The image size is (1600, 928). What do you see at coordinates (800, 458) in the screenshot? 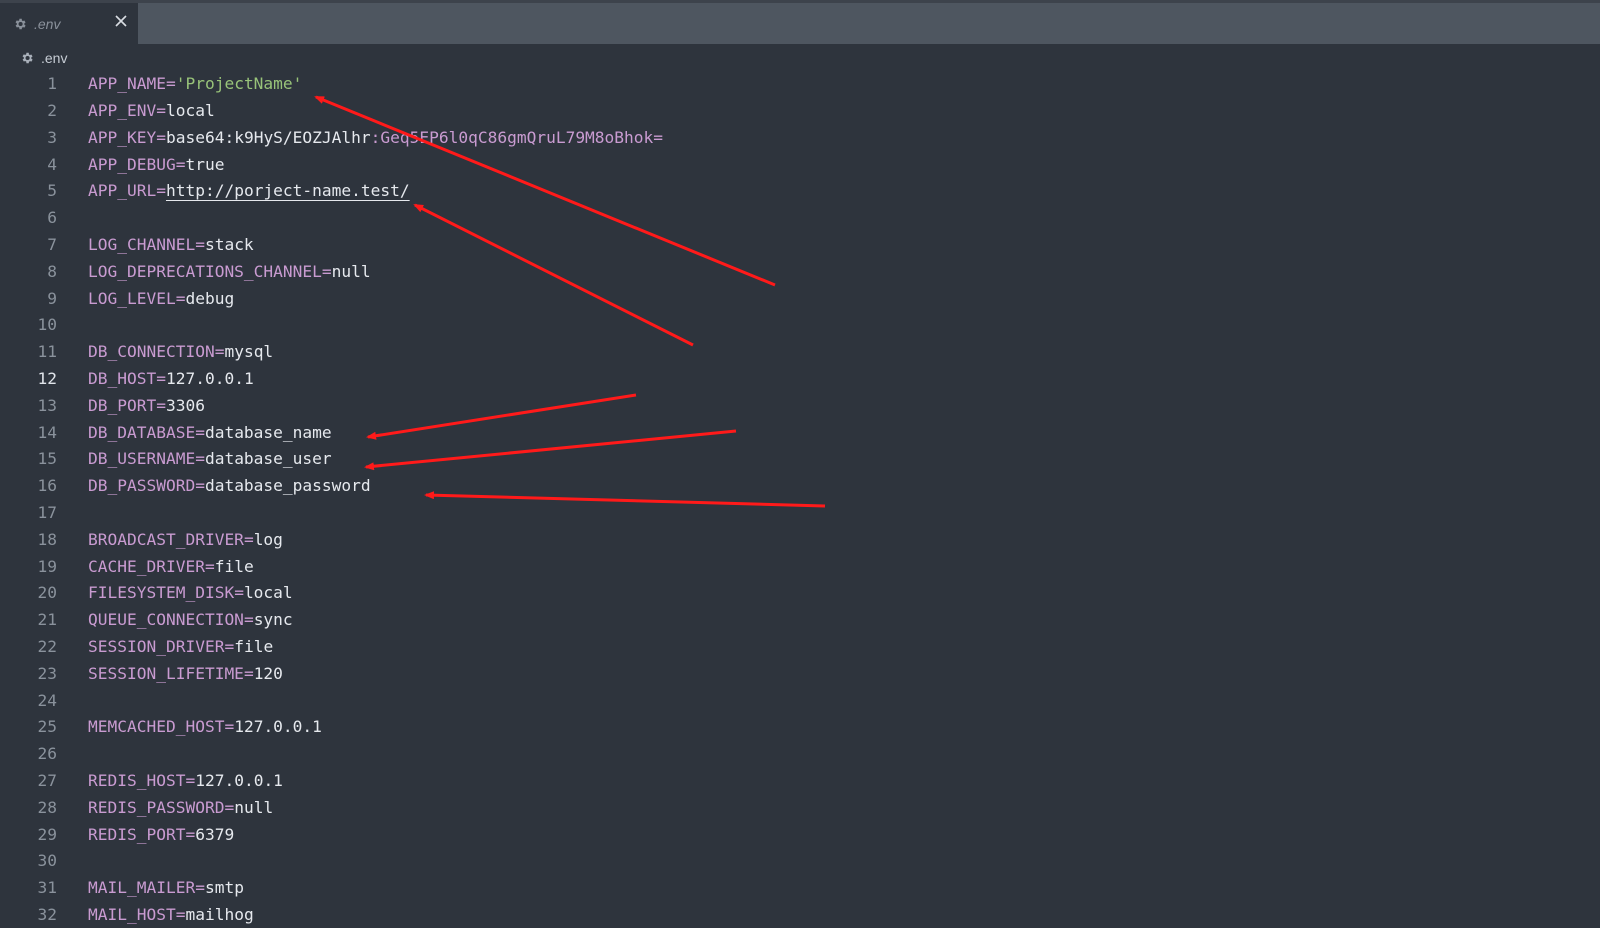
I see `code-line: 15 DB_USERNAME=database_user` at bounding box center [800, 458].